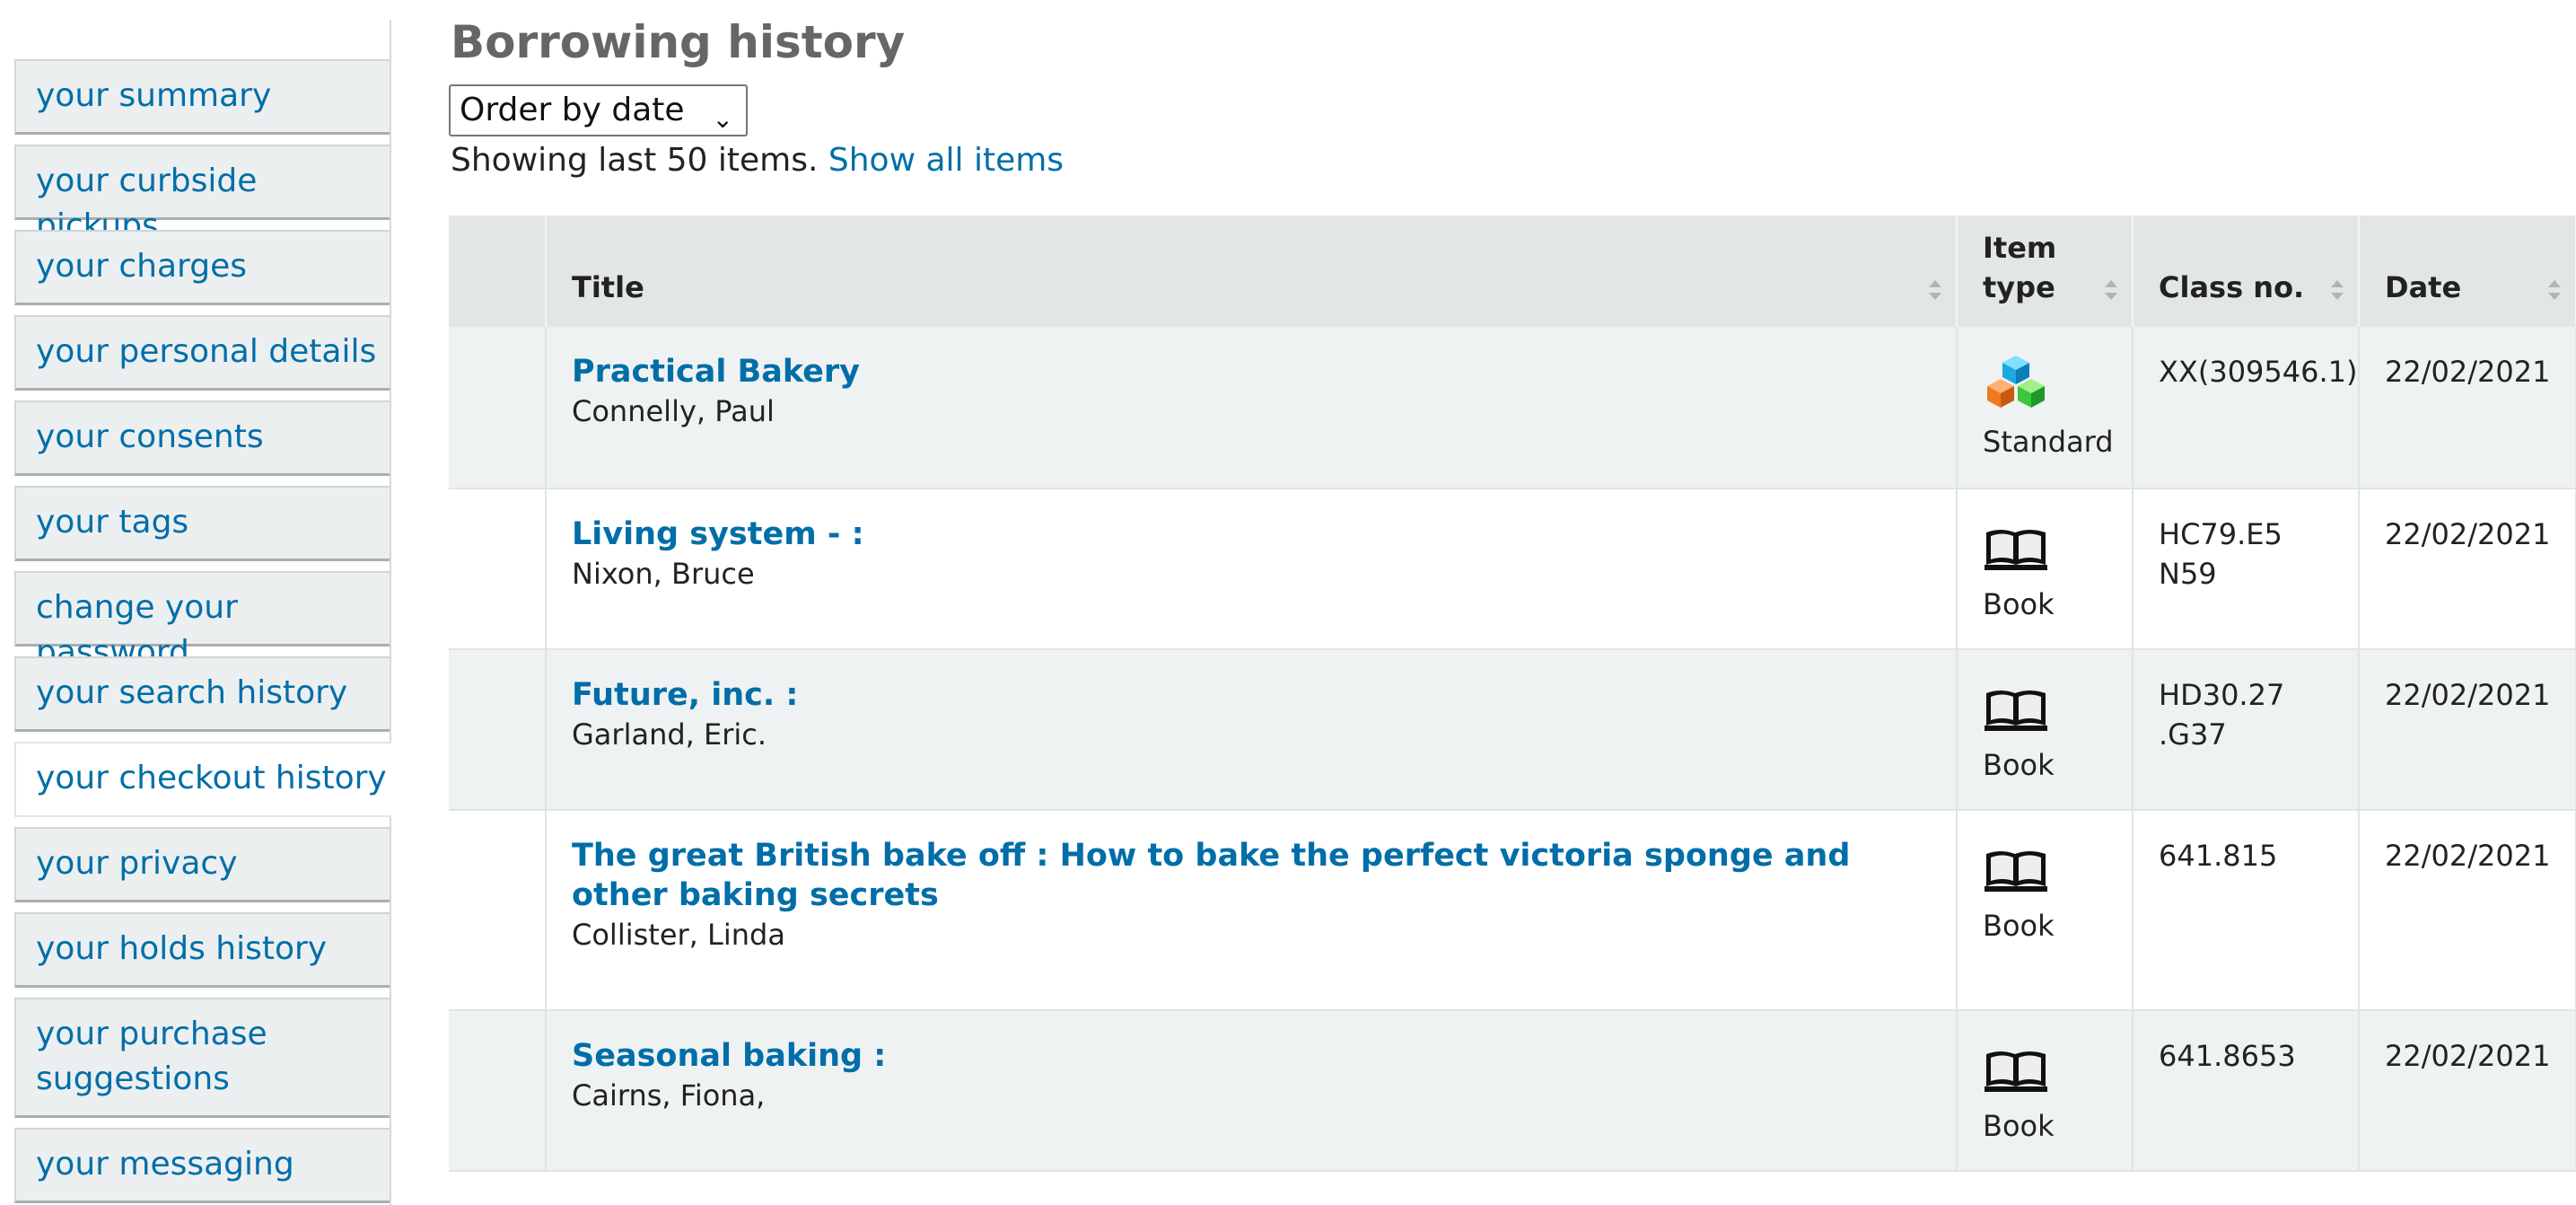 The width and height of the screenshot is (2576, 1205). What do you see at coordinates (498, 271) in the screenshot?
I see `cover-column-header` at bounding box center [498, 271].